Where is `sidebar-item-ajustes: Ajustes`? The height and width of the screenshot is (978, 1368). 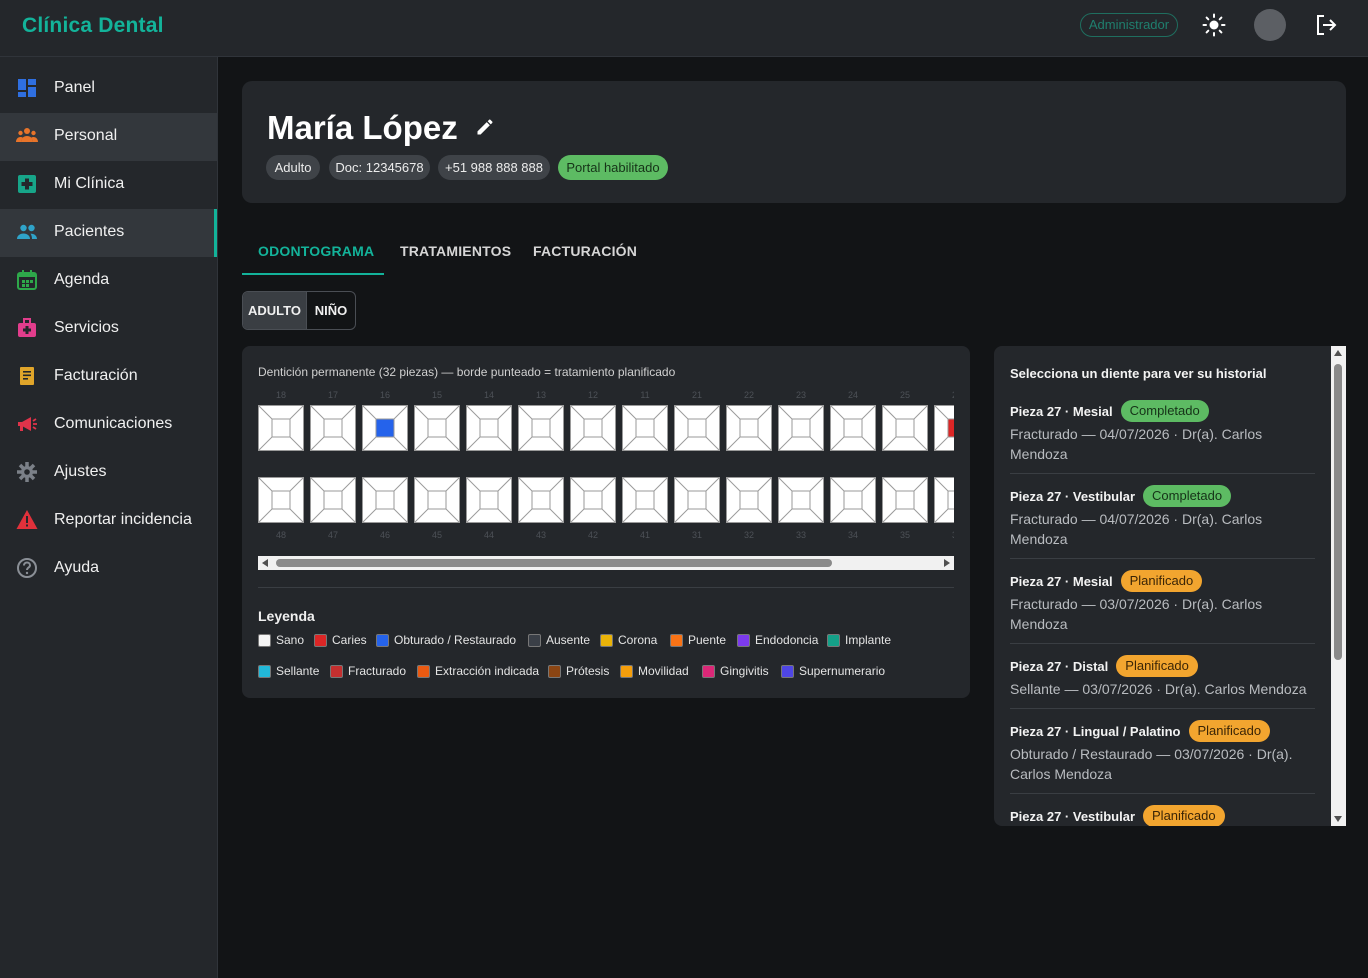
sidebar-item-ajustes: Ajustes is located at coordinates (108, 473).